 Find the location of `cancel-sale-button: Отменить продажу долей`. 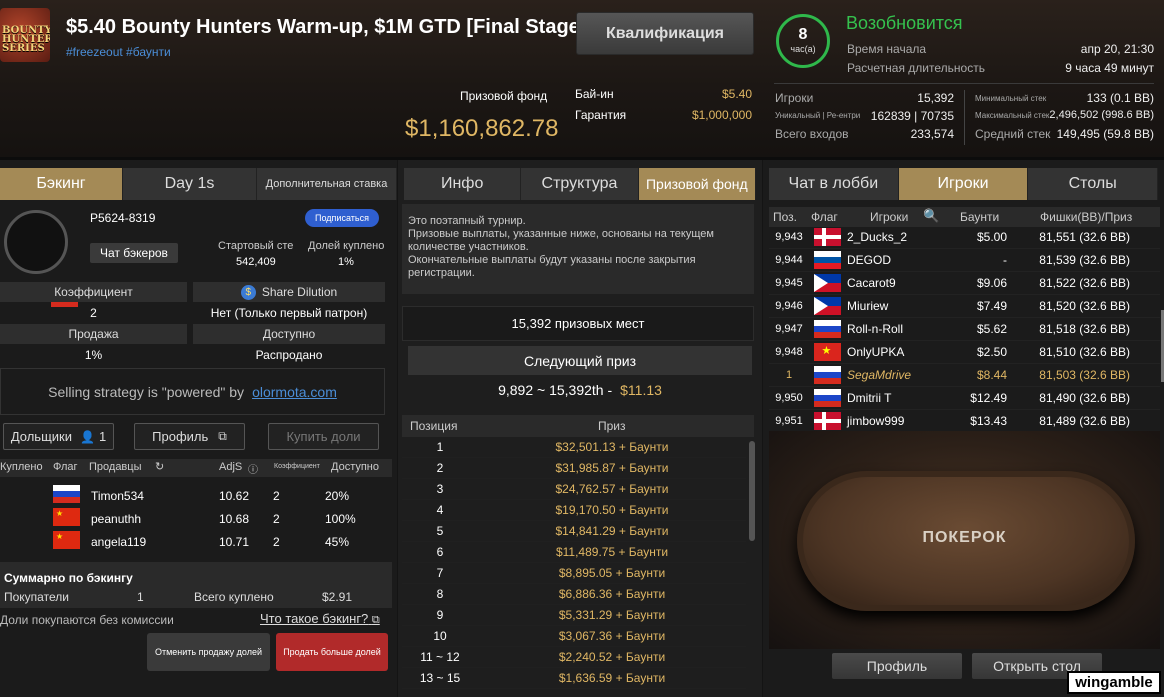

cancel-sale-button: Отменить продажу долей is located at coordinates (208, 652).